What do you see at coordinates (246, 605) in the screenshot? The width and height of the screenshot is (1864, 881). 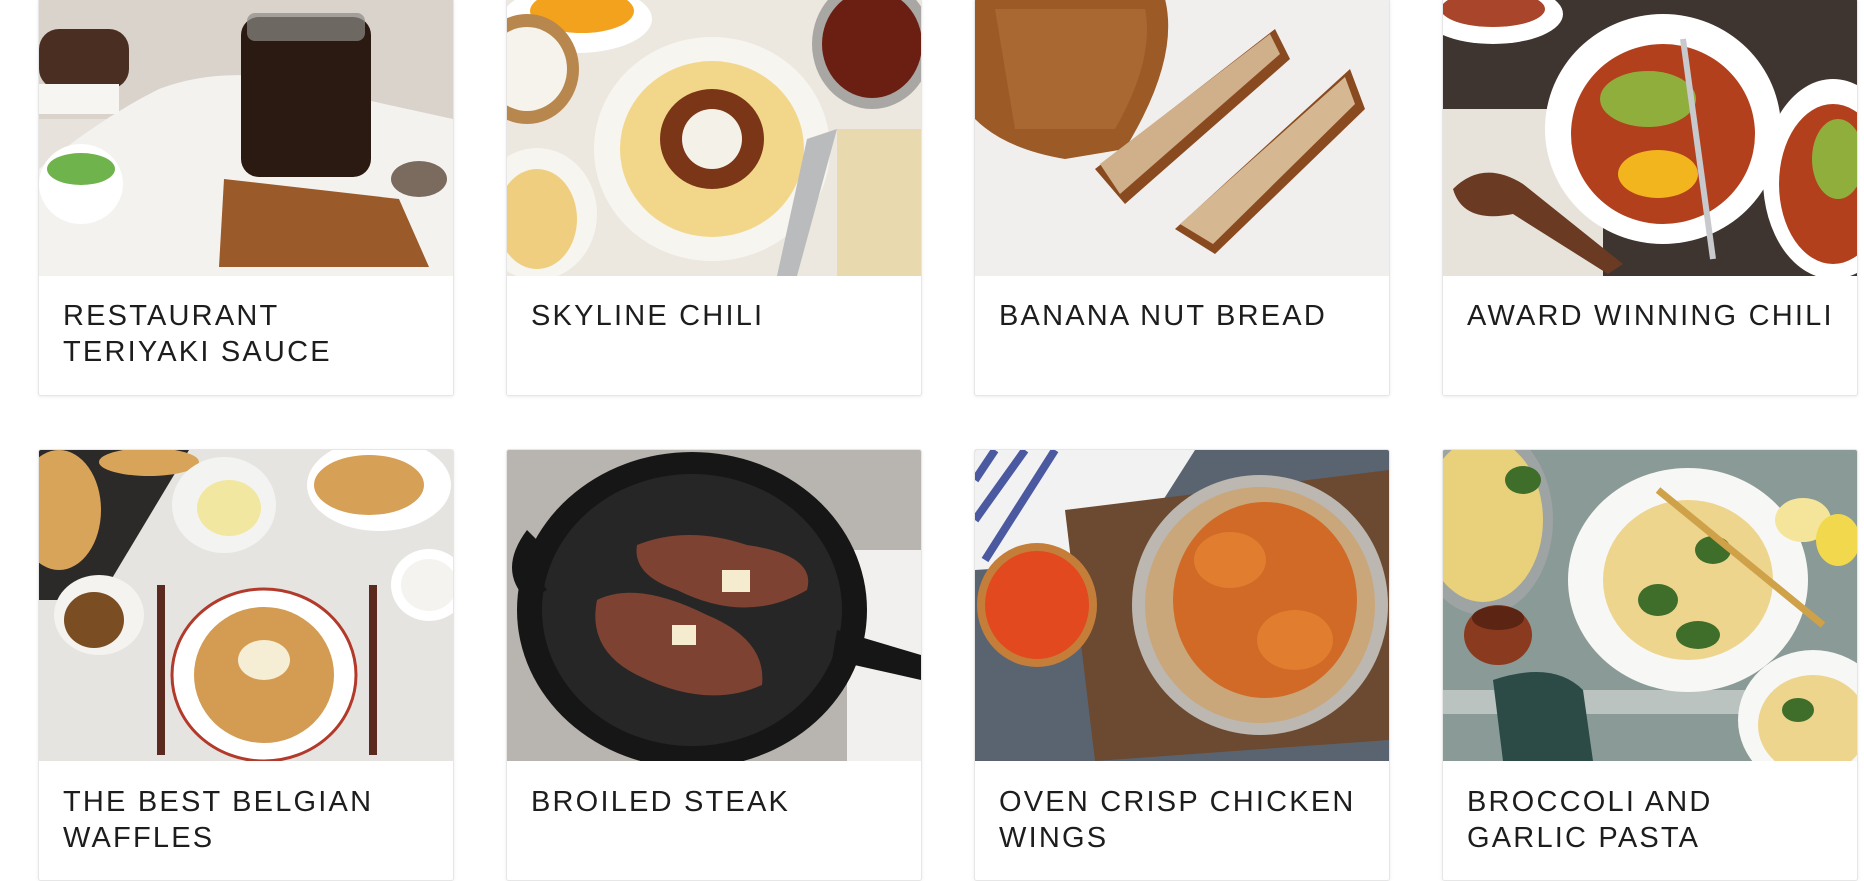 I see `recipe-image-belgian-waffles` at bounding box center [246, 605].